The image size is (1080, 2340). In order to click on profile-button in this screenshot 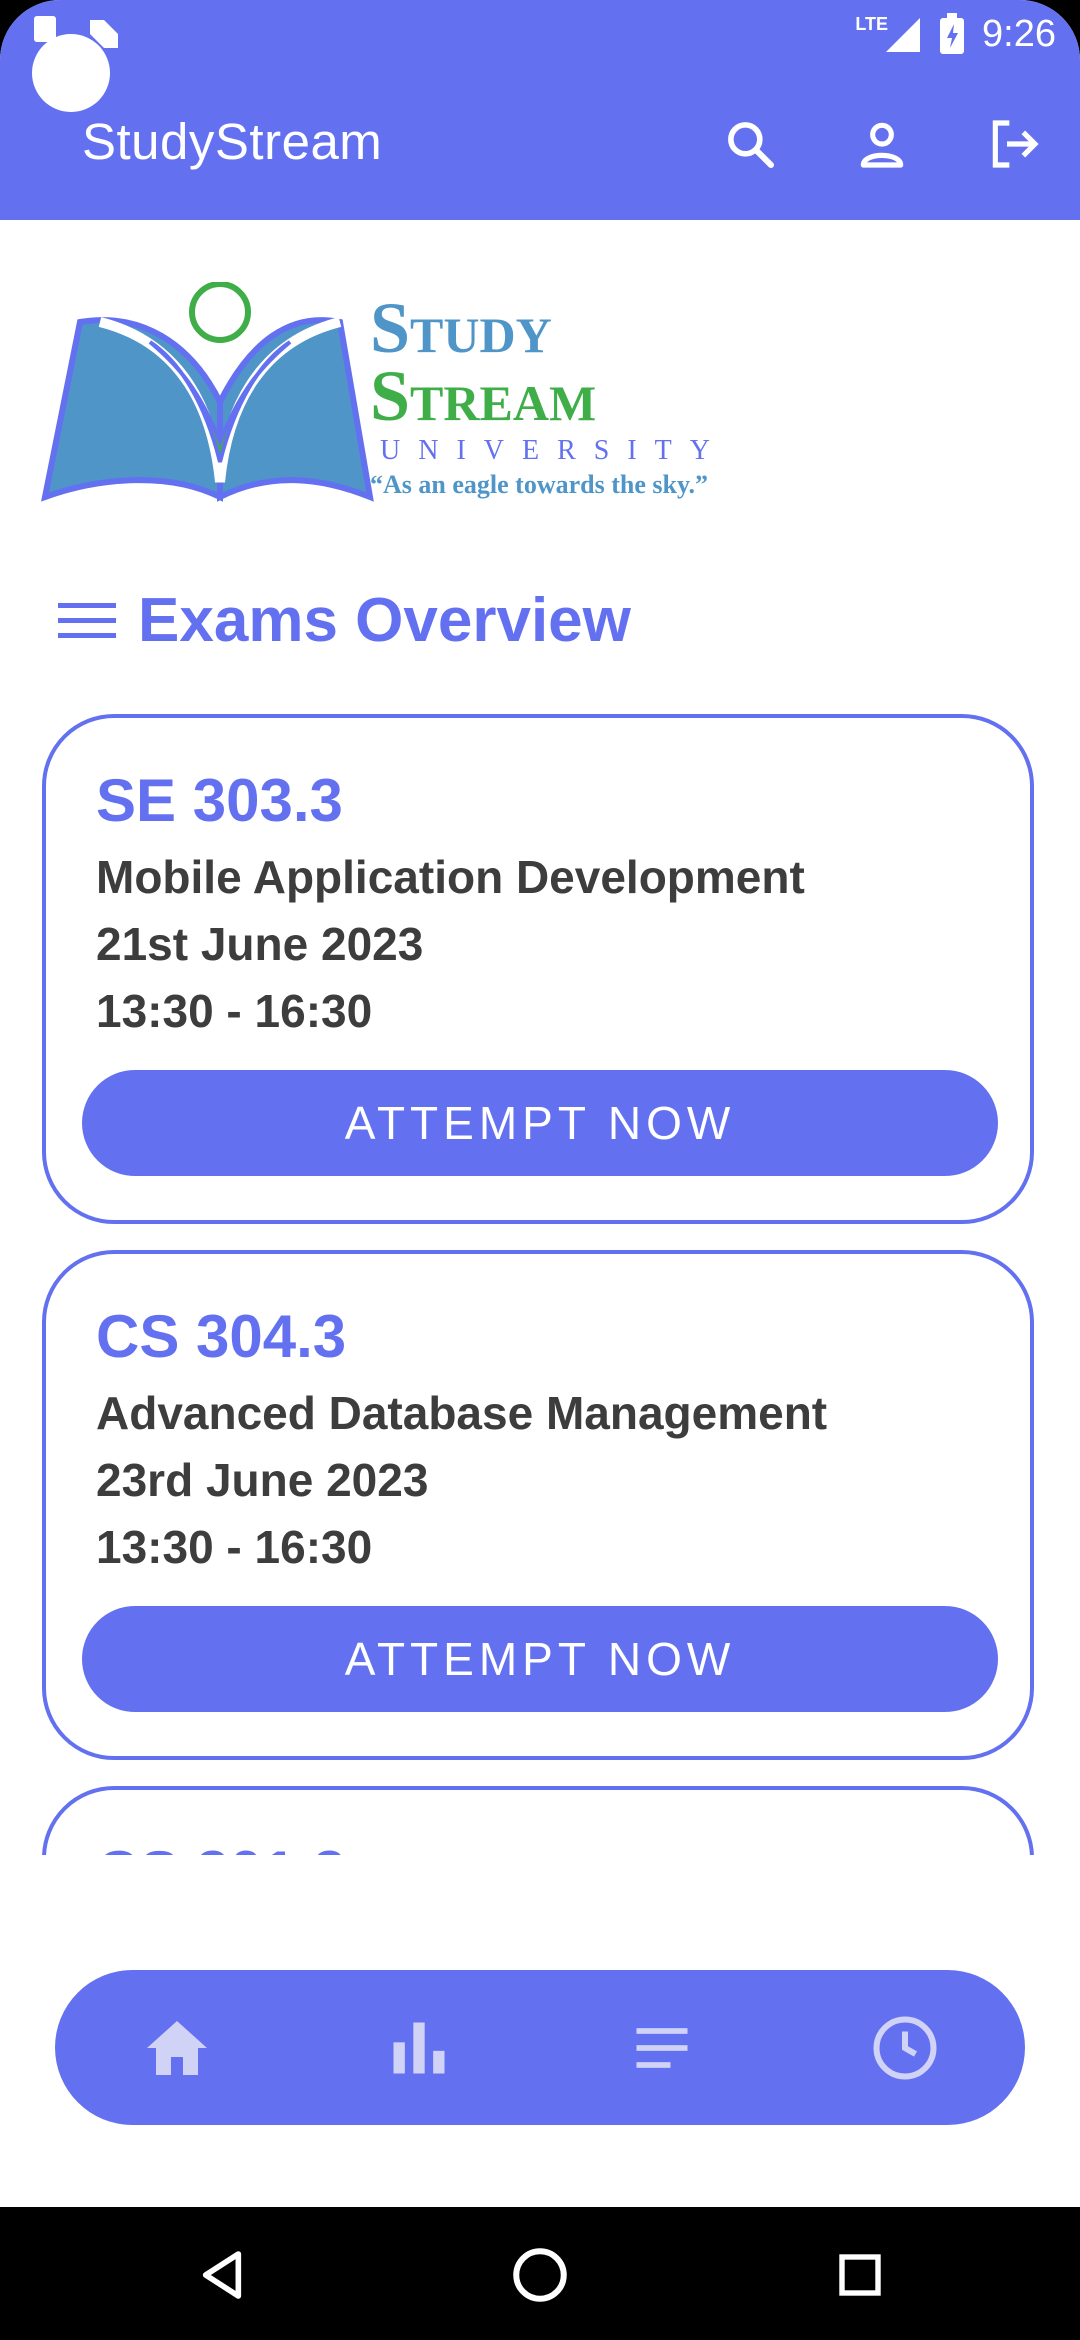, I will do `click(882, 144)`.